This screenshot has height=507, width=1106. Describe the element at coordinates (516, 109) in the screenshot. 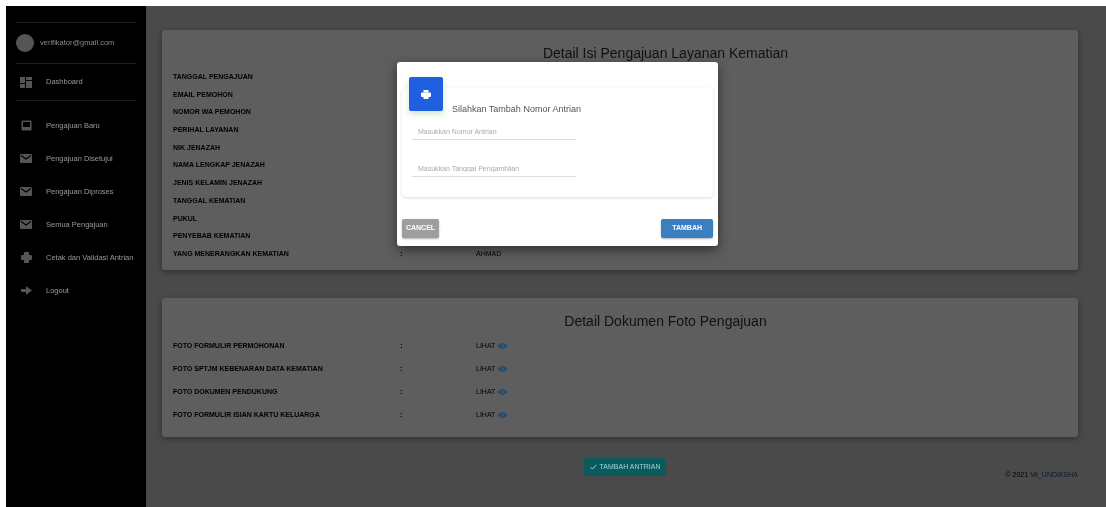

I see `modal-title: Silahkan Tambah Nomor Antrian` at that location.